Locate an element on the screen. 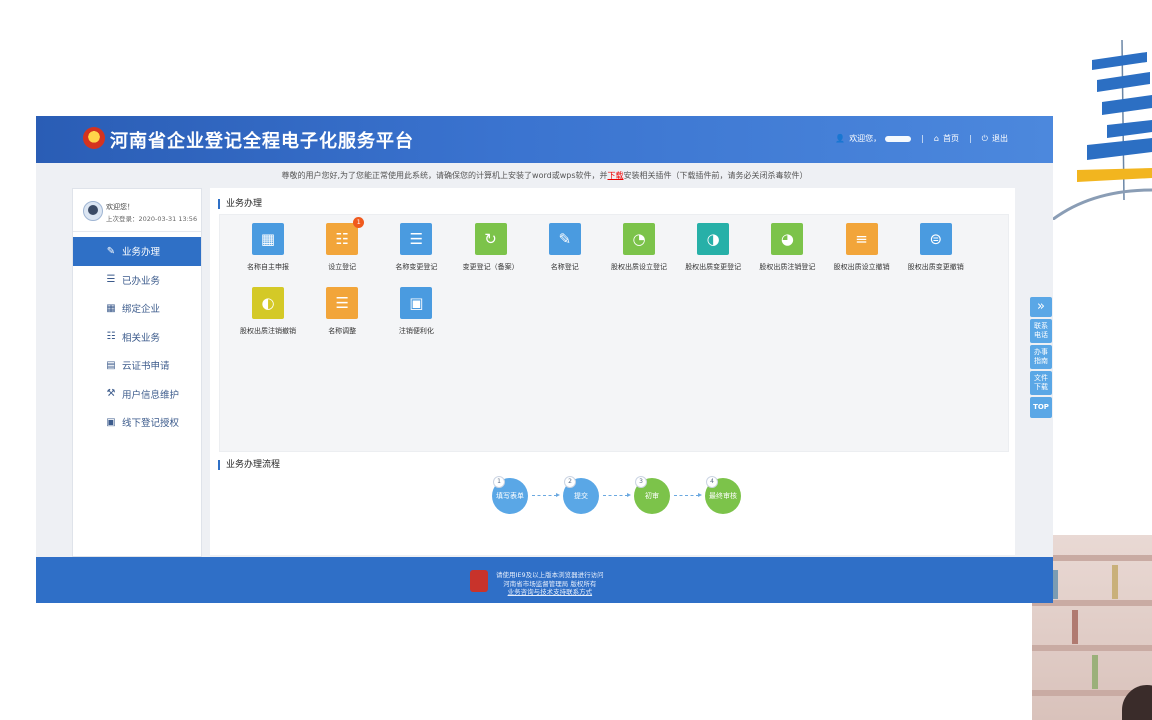 This screenshot has width=1152, height=720. sidebar-welcome: 欢迎您！ is located at coordinates (120, 207).